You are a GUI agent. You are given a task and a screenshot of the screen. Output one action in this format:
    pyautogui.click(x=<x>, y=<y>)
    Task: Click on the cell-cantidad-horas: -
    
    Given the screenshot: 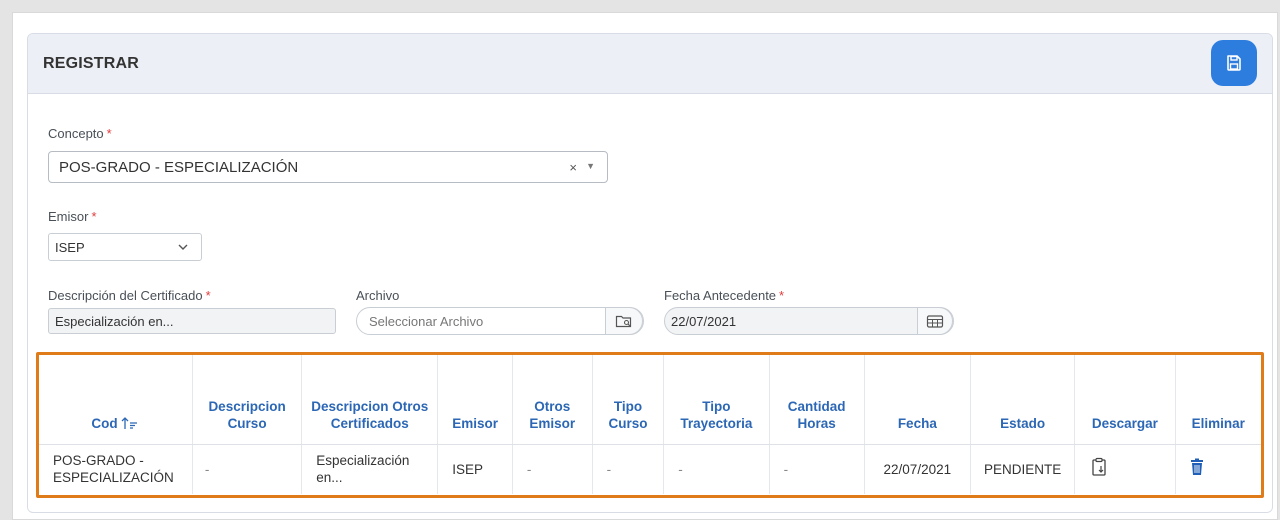 What is the action you would take?
    pyautogui.click(x=817, y=469)
    